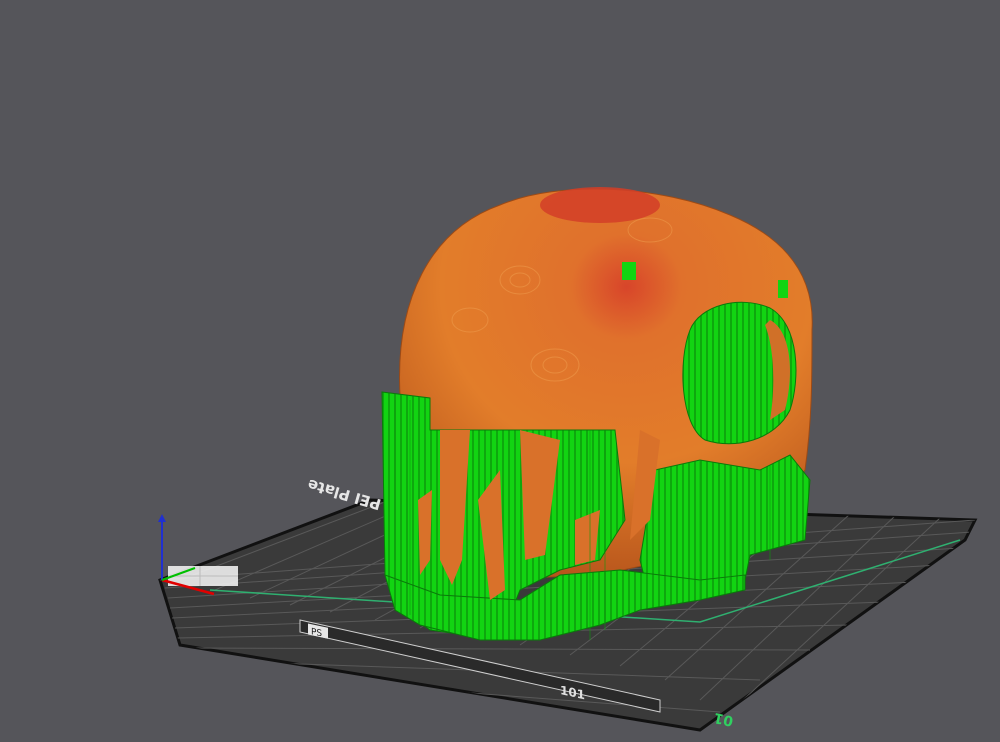 The image size is (1000, 742). What do you see at coordinates (600, 205) in the screenshot?
I see `skull-top-highlight` at bounding box center [600, 205].